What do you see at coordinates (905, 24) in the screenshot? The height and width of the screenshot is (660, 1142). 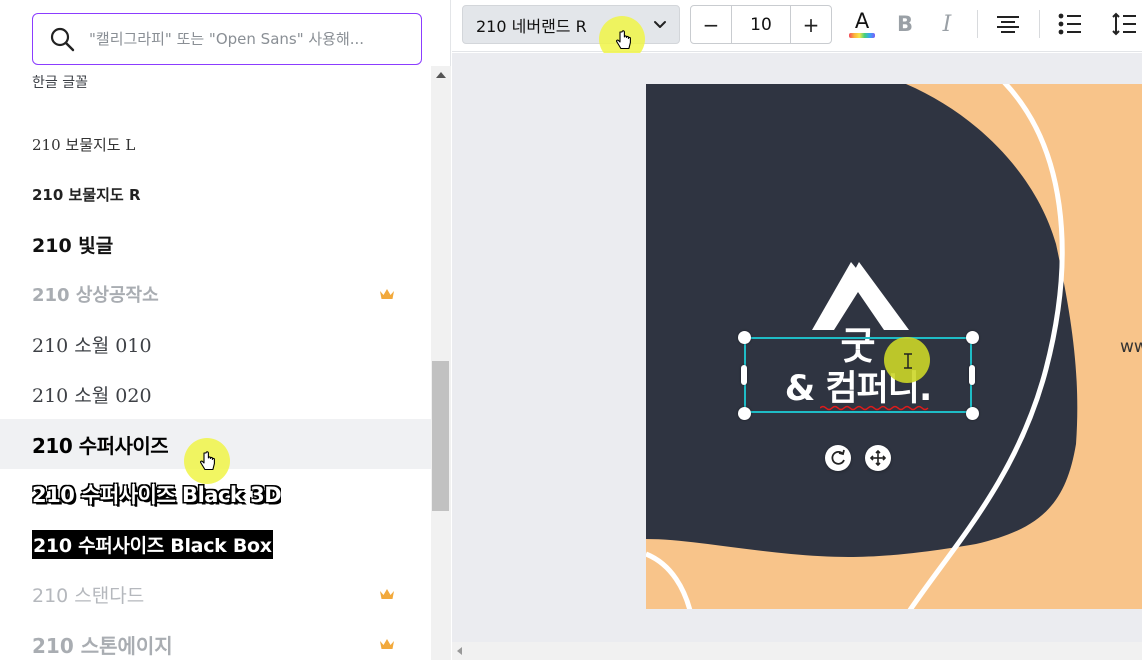 I see `bold-button: B` at bounding box center [905, 24].